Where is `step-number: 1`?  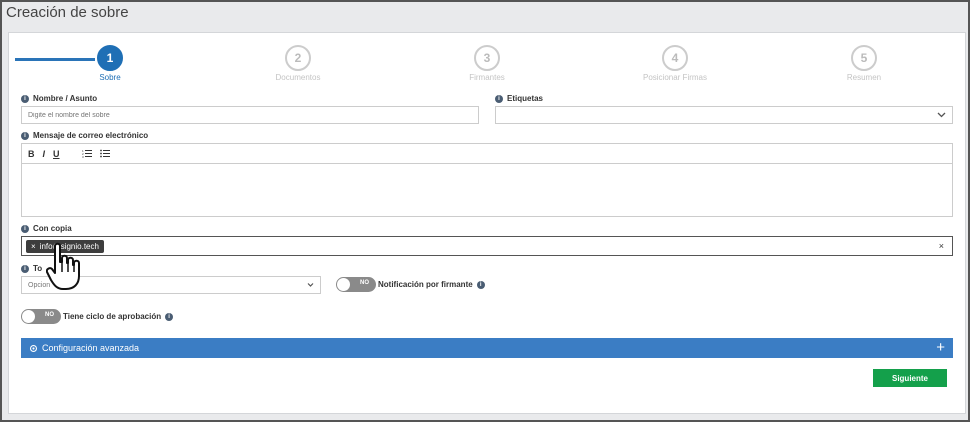 step-number: 1 is located at coordinates (110, 58).